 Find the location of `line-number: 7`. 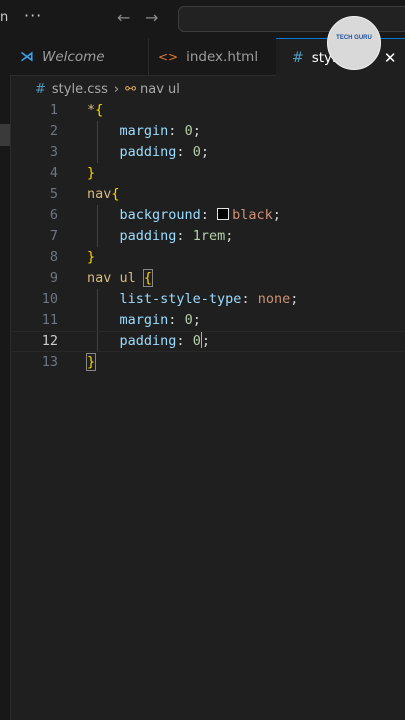

line-number: 7 is located at coordinates (53, 236).